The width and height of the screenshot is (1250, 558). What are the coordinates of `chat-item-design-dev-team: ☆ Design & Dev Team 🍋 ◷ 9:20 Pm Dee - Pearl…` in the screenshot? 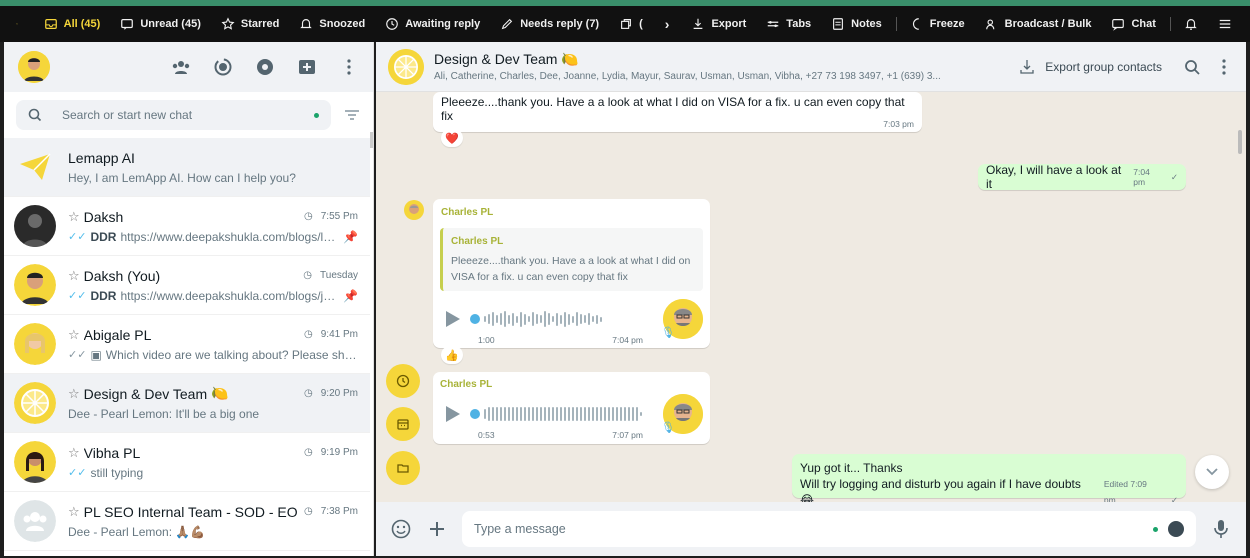 It's located at (187, 403).